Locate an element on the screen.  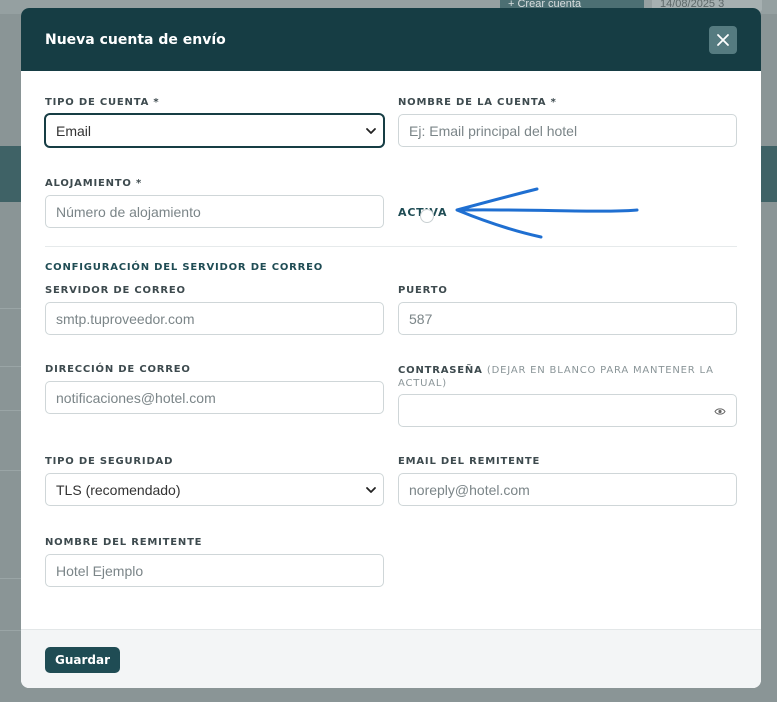
modal-footer: Guardar is located at coordinates (391, 658).